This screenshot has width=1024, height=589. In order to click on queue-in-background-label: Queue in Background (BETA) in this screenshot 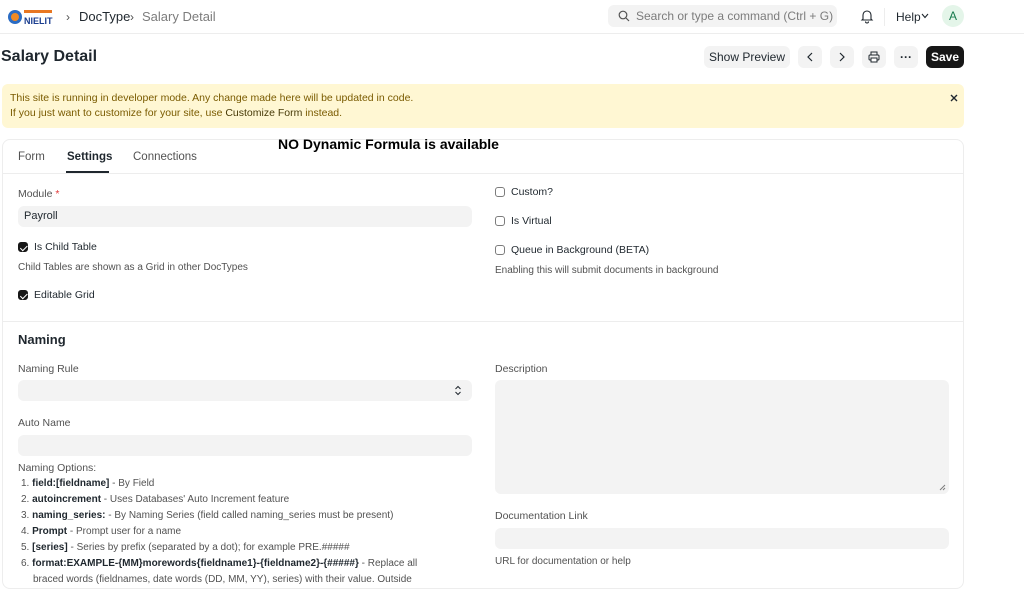, I will do `click(580, 250)`.